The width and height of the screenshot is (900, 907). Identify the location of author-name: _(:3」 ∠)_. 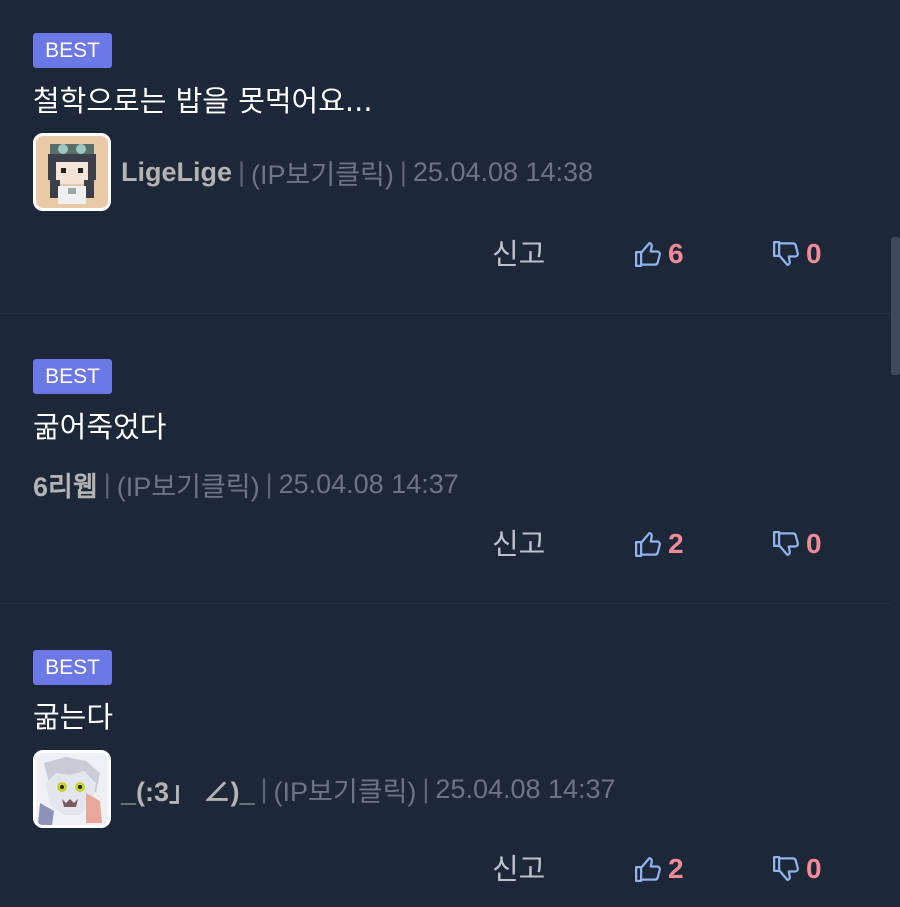
(188, 789).